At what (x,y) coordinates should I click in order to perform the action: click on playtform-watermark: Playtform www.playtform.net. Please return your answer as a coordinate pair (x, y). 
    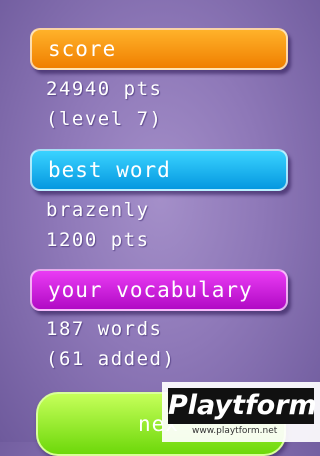
    Looking at the image, I should click on (241, 412).